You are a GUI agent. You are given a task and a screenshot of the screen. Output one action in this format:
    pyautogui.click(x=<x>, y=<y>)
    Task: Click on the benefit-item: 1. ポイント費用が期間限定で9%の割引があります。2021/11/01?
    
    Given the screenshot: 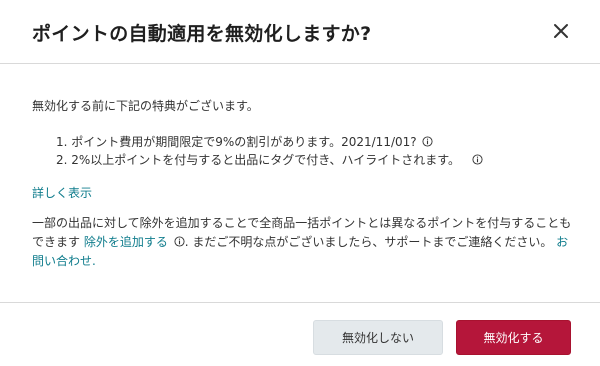 What is the action you would take?
    pyautogui.click(x=269, y=142)
    